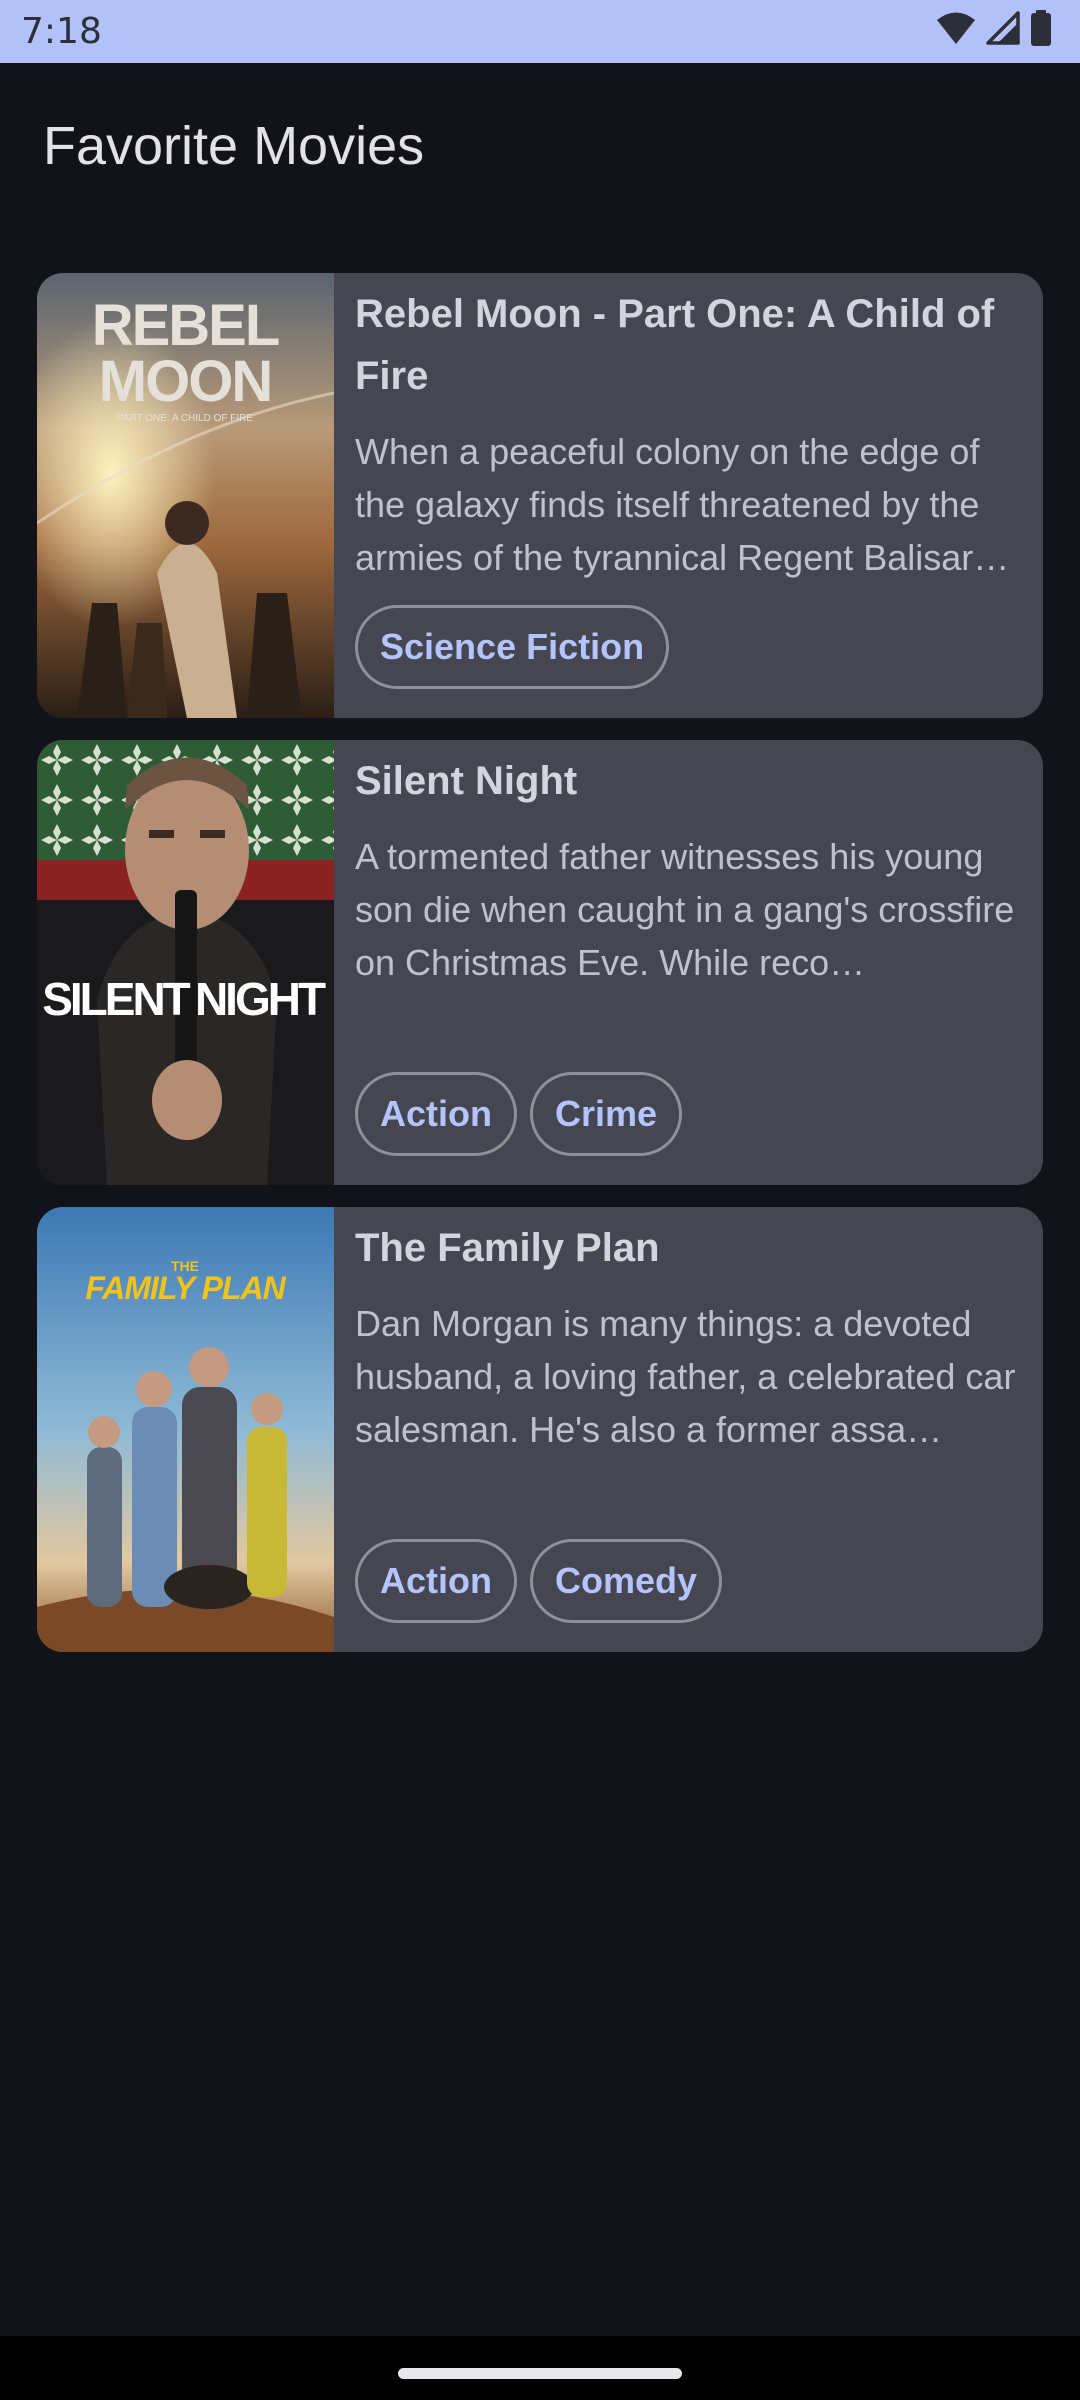 Image resolution: width=1080 pixels, height=2400 pixels. I want to click on status-icons, so click(994, 30).